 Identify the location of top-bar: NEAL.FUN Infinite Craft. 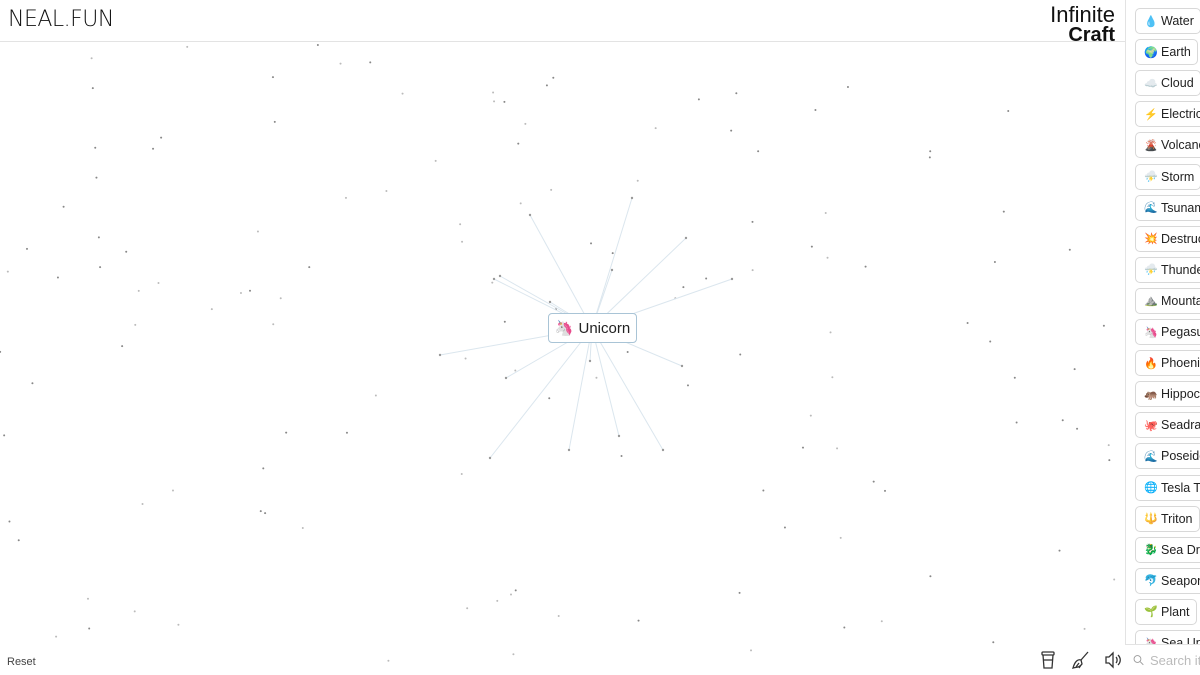
(562, 22).